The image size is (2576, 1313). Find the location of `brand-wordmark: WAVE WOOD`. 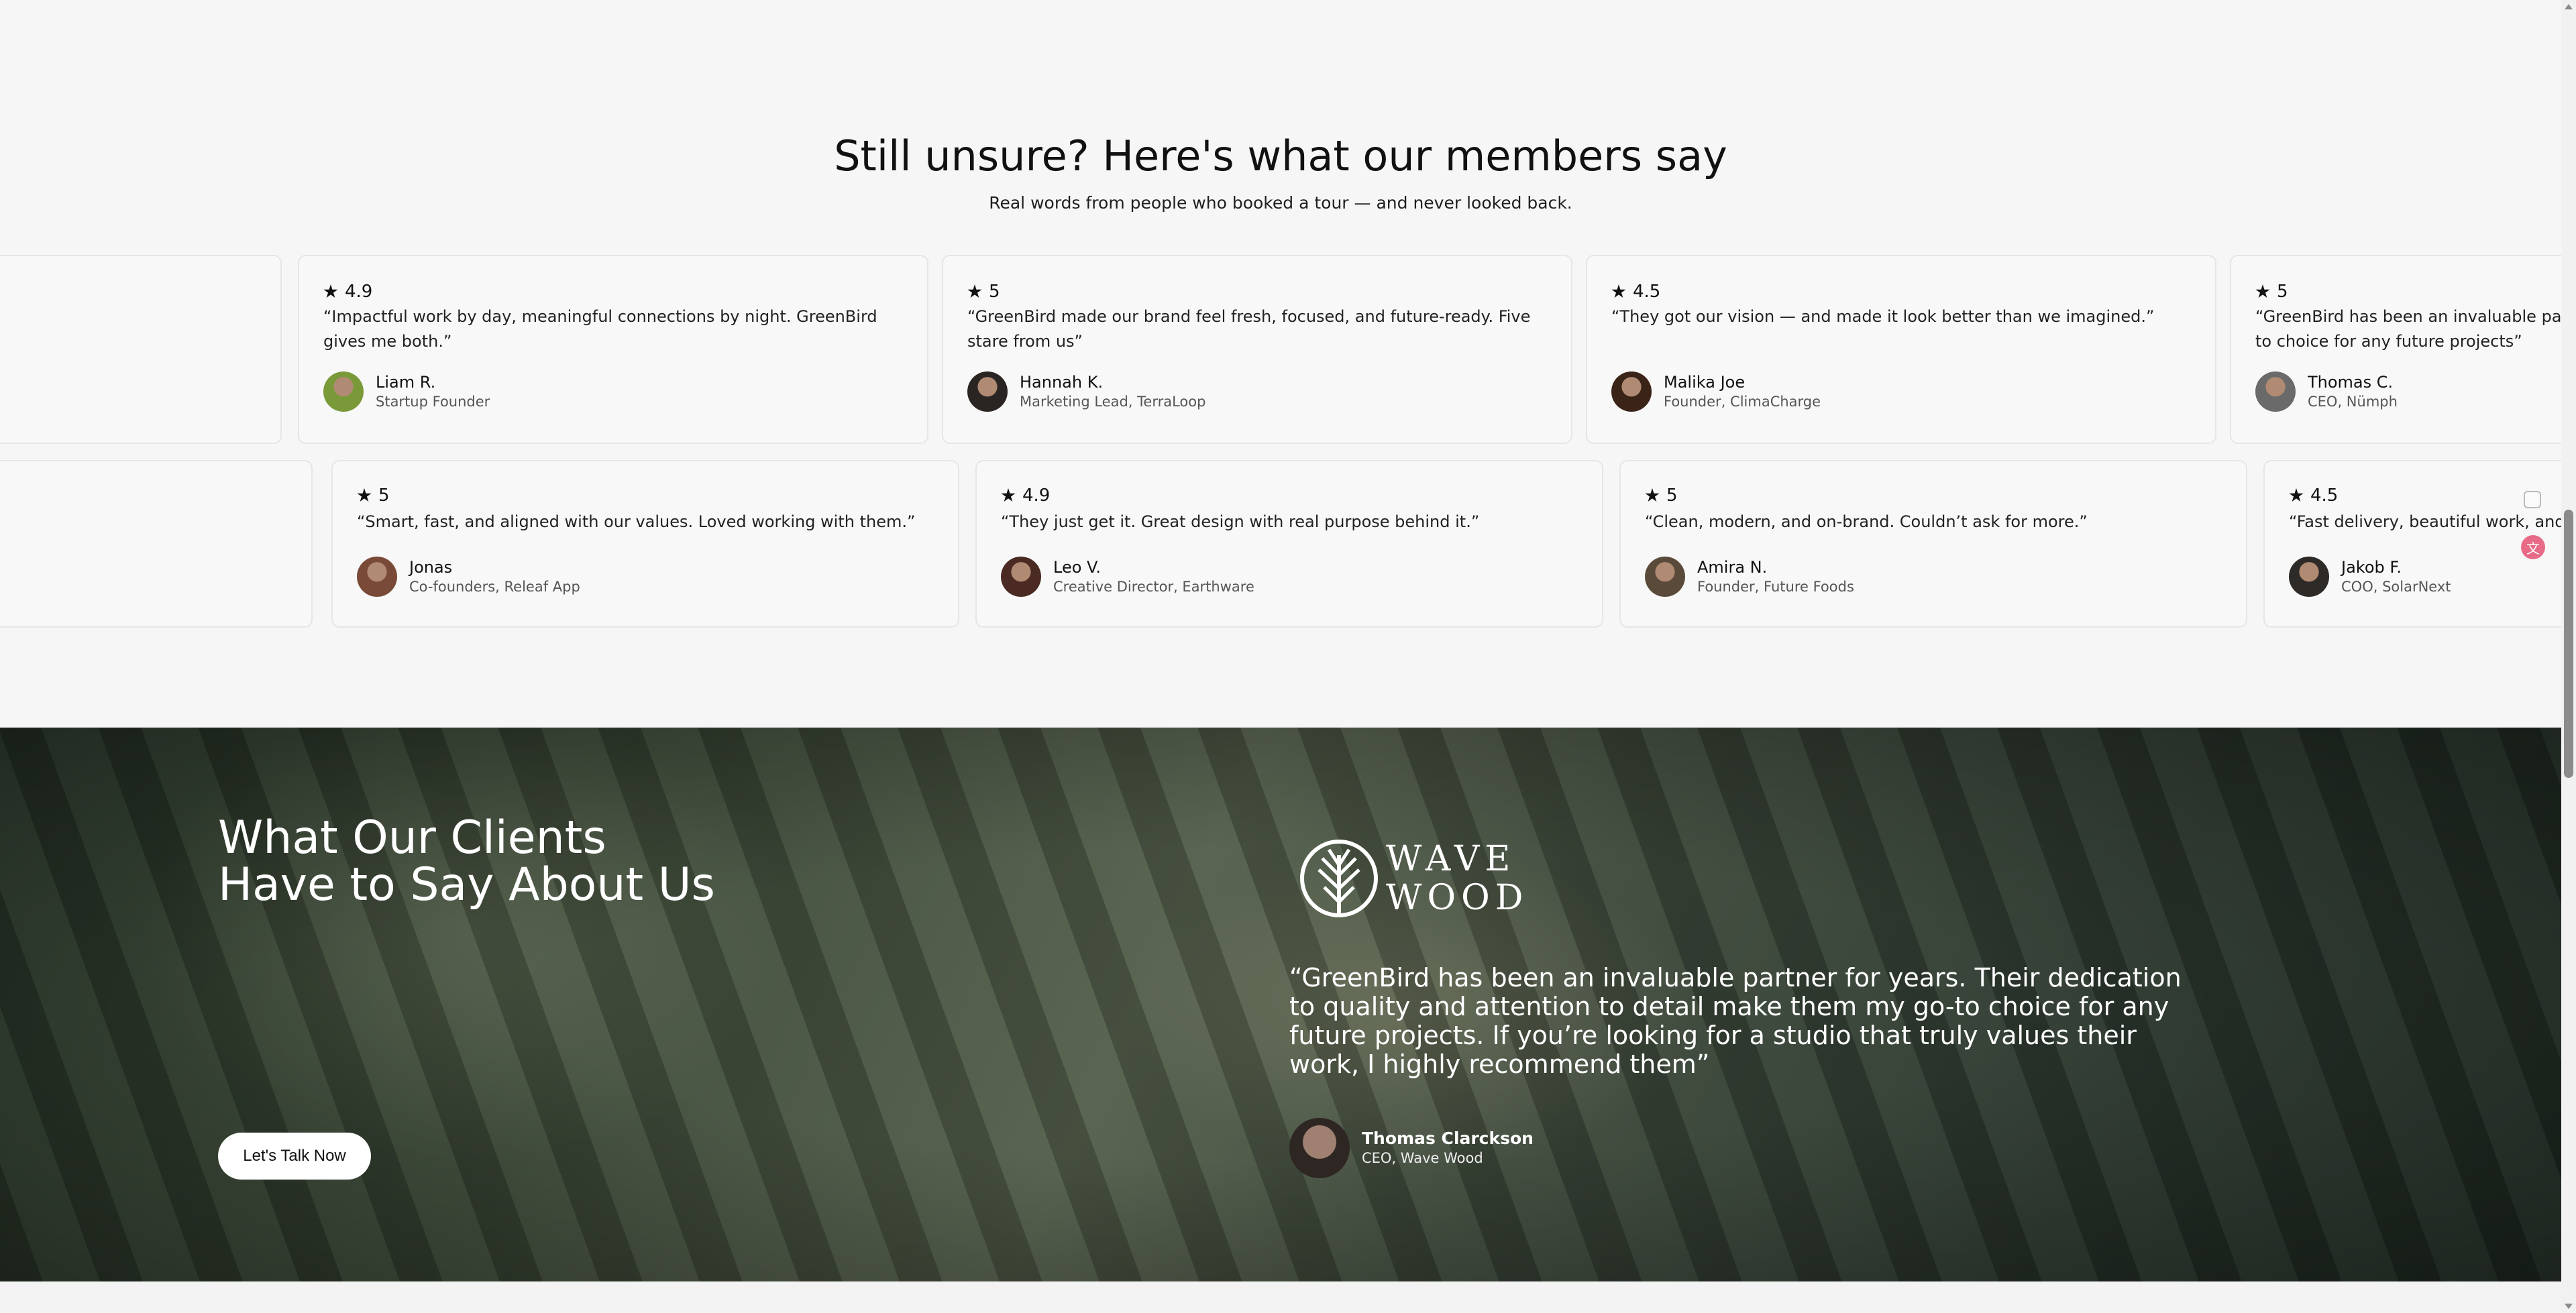

brand-wordmark: WAVE WOOD is located at coordinates (1457, 878).